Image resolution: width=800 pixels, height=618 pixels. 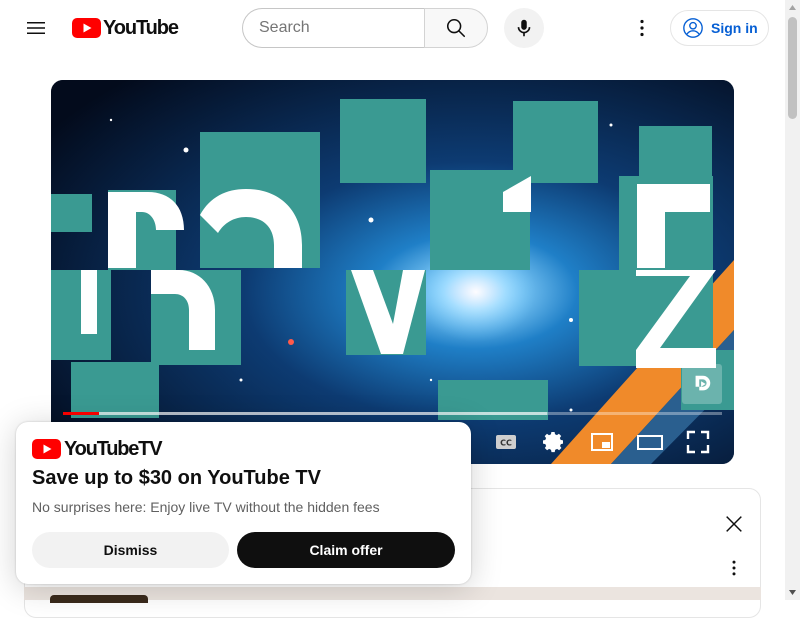 What do you see at coordinates (81, 413) in the screenshot?
I see `progress-played` at bounding box center [81, 413].